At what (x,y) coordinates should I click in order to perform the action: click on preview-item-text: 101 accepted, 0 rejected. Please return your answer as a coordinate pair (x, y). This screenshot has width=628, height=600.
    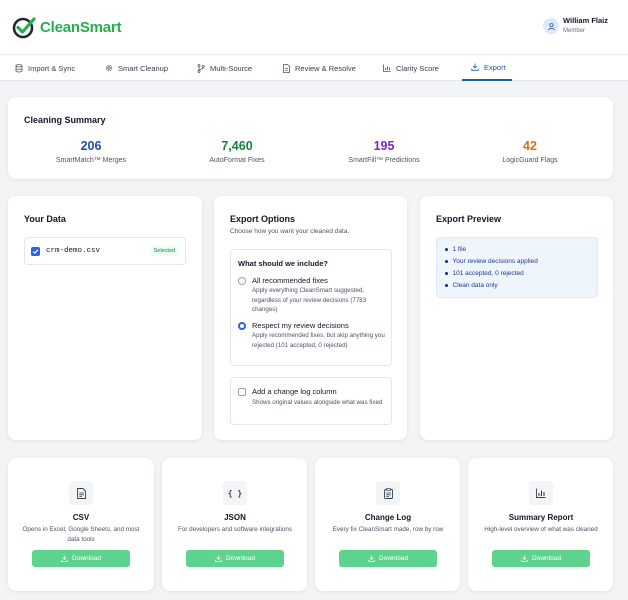
    Looking at the image, I should click on (488, 273).